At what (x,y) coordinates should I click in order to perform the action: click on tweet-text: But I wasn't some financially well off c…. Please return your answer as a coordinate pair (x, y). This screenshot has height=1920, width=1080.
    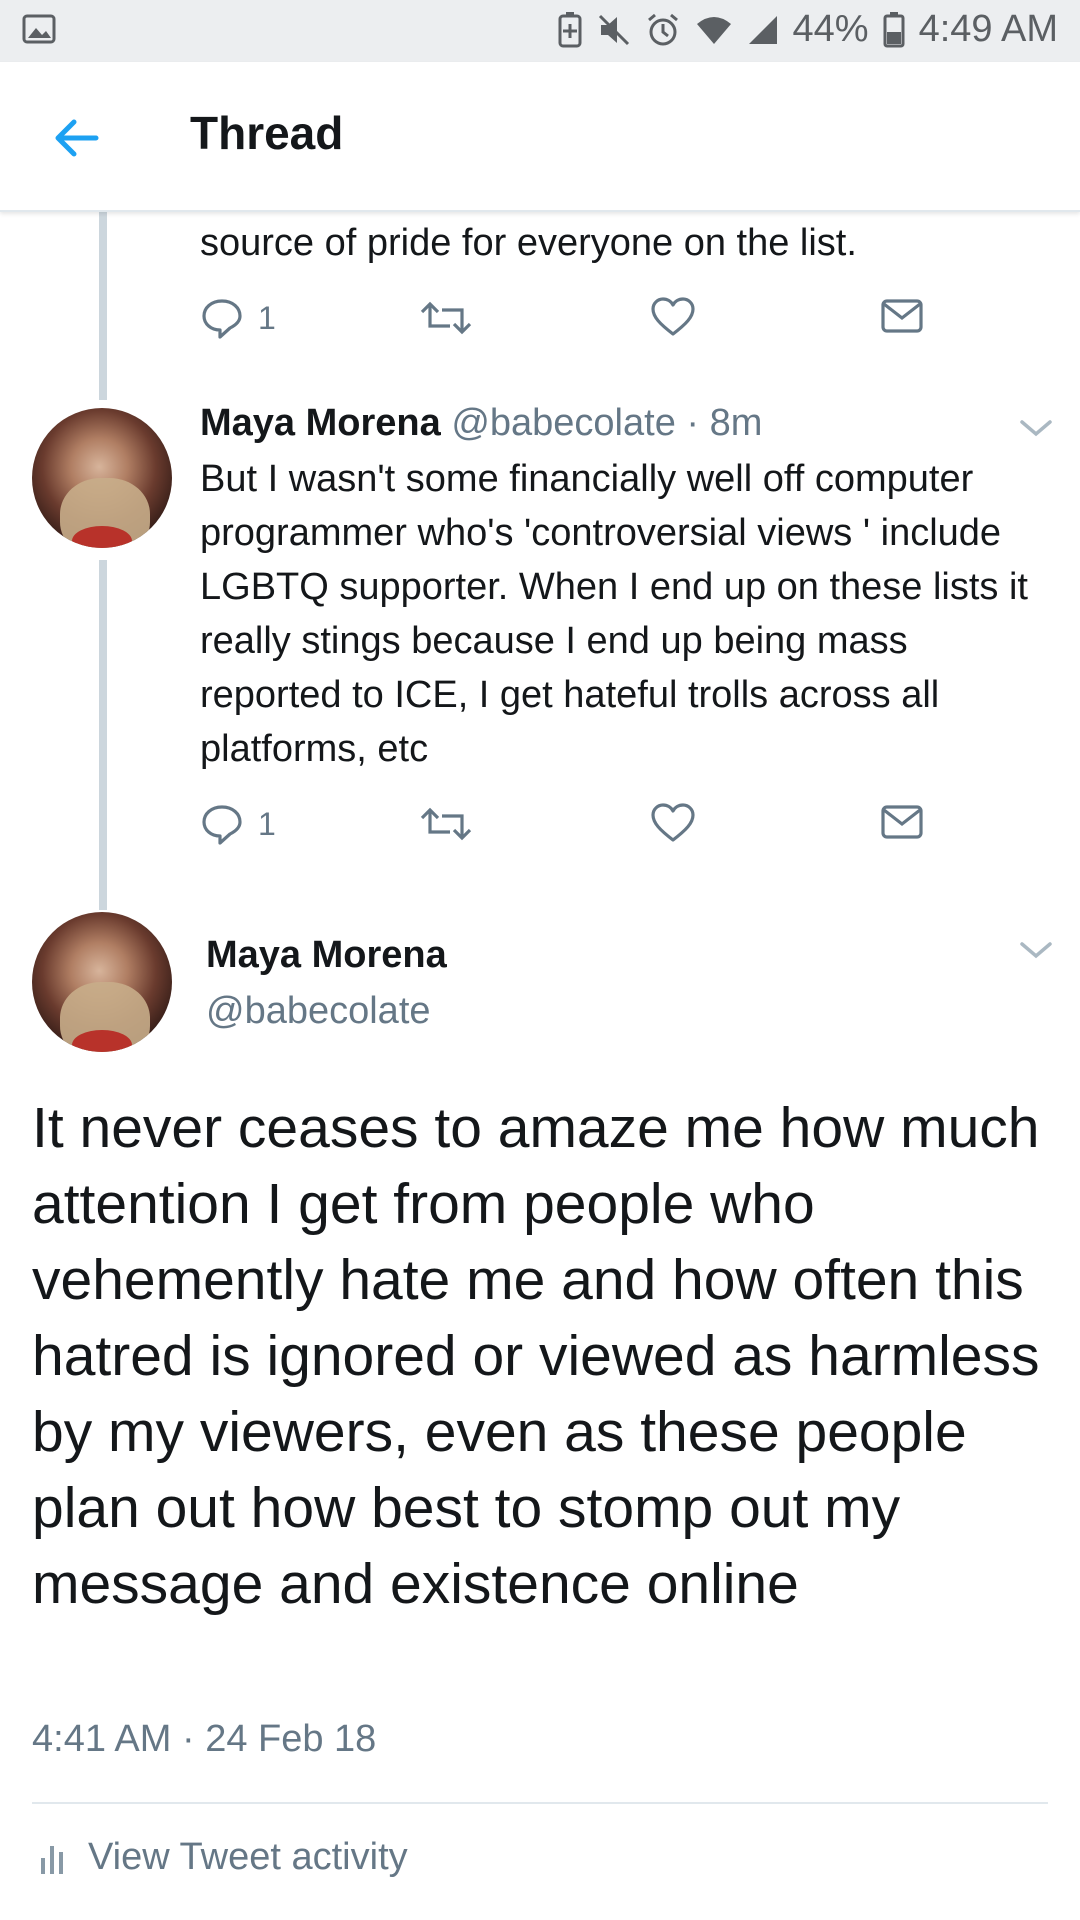
    Looking at the image, I should click on (625, 614).